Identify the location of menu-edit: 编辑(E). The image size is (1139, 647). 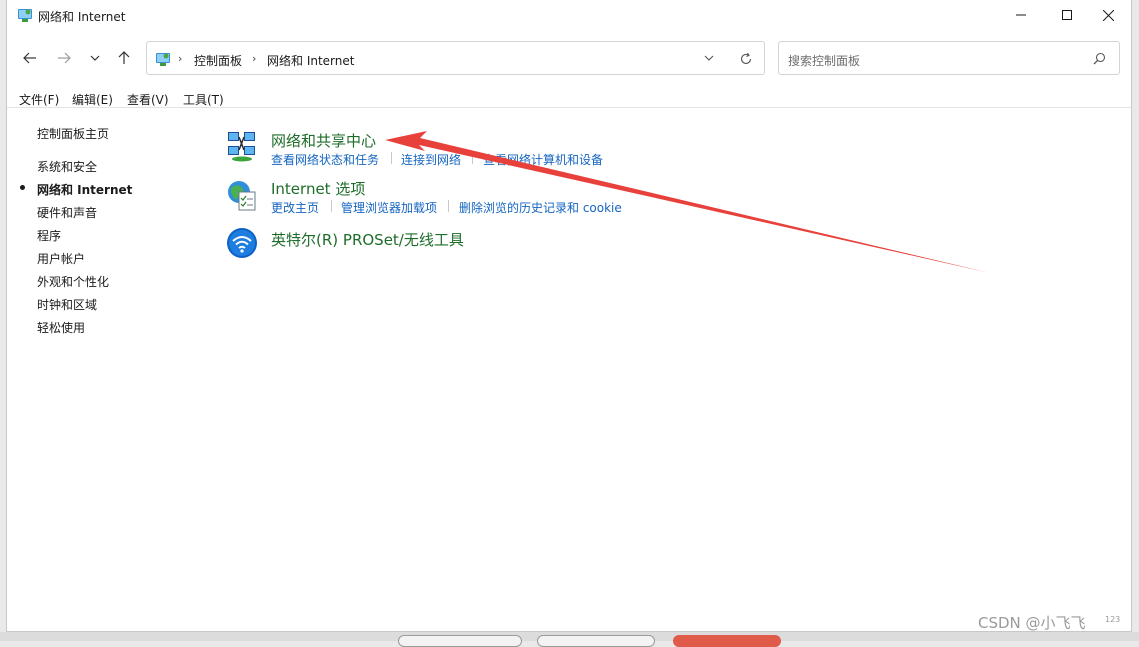
(92, 99).